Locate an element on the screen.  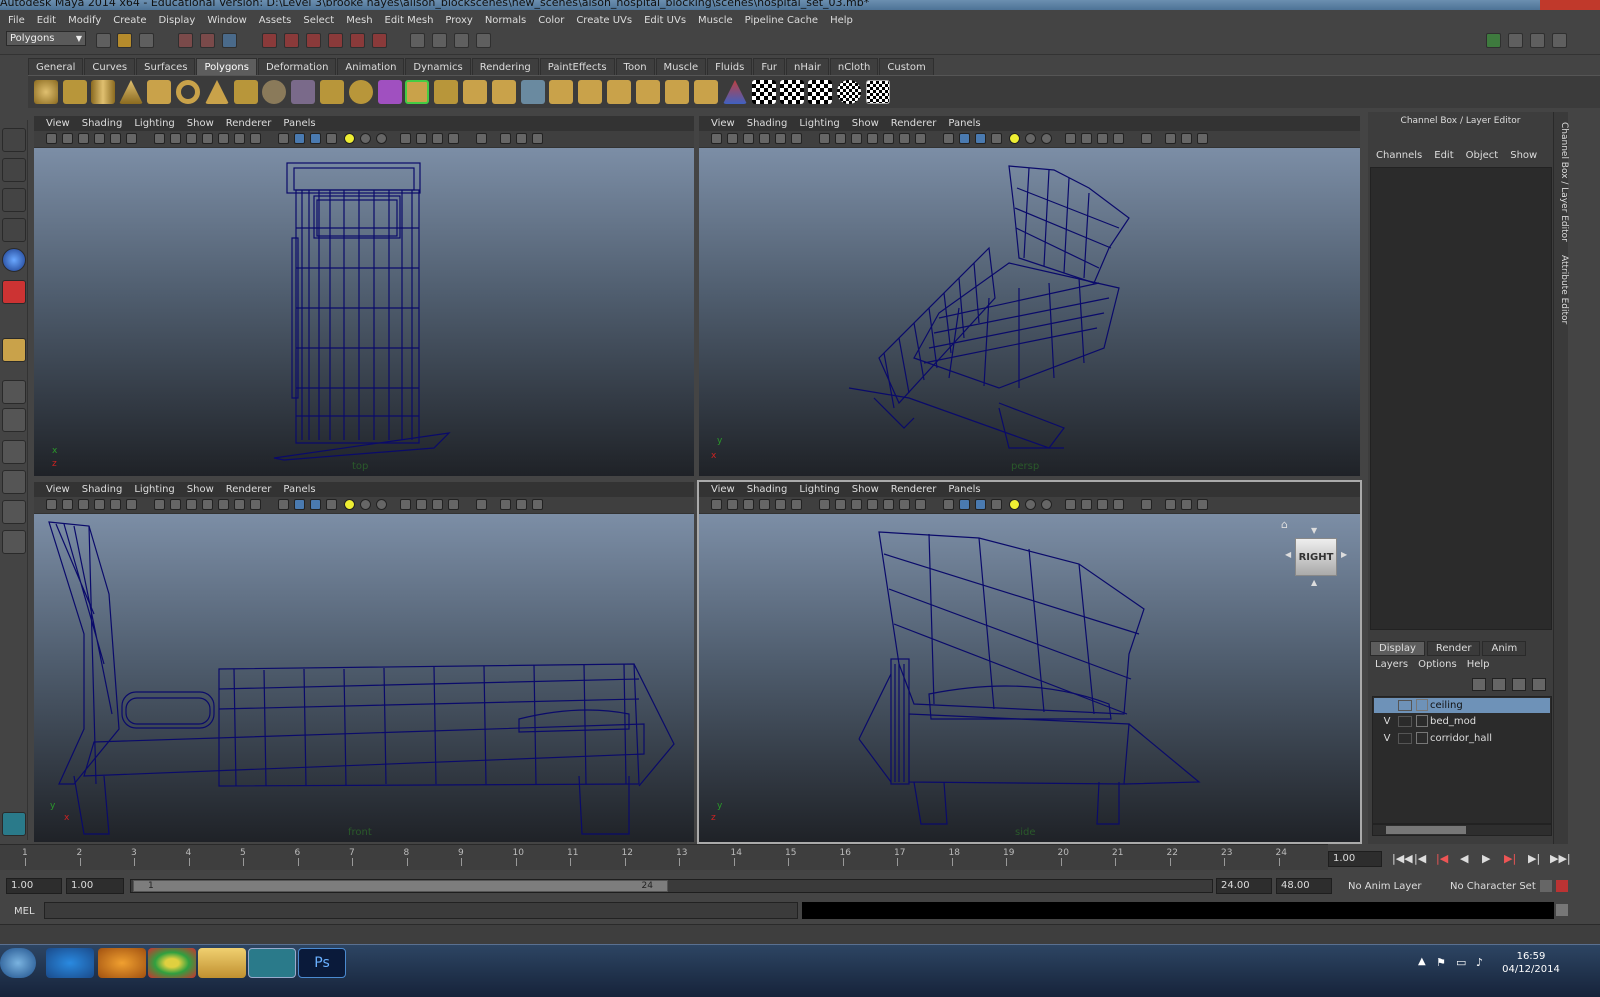
xray-icon is located at coordinates (904, 504).